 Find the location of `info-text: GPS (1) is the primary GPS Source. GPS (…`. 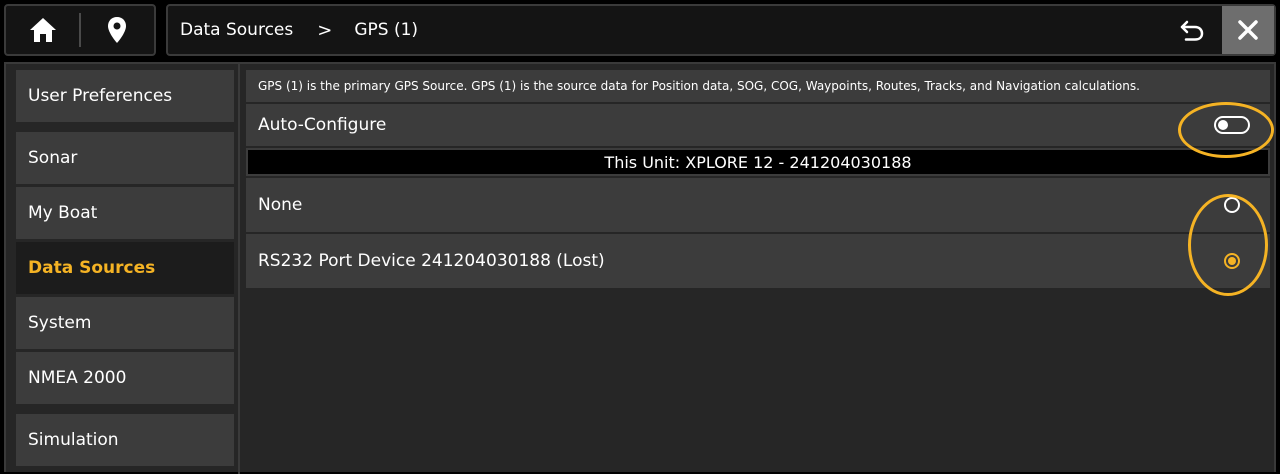

info-text: GPS (1) is the primary GPS Source. GPS (… is located at coordinates (699, 86).